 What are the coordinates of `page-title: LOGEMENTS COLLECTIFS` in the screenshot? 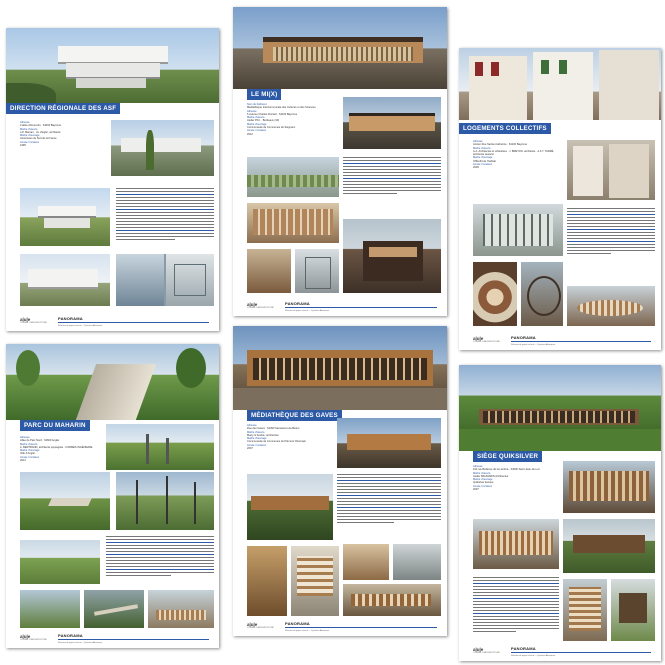 It's located at (505, 128).